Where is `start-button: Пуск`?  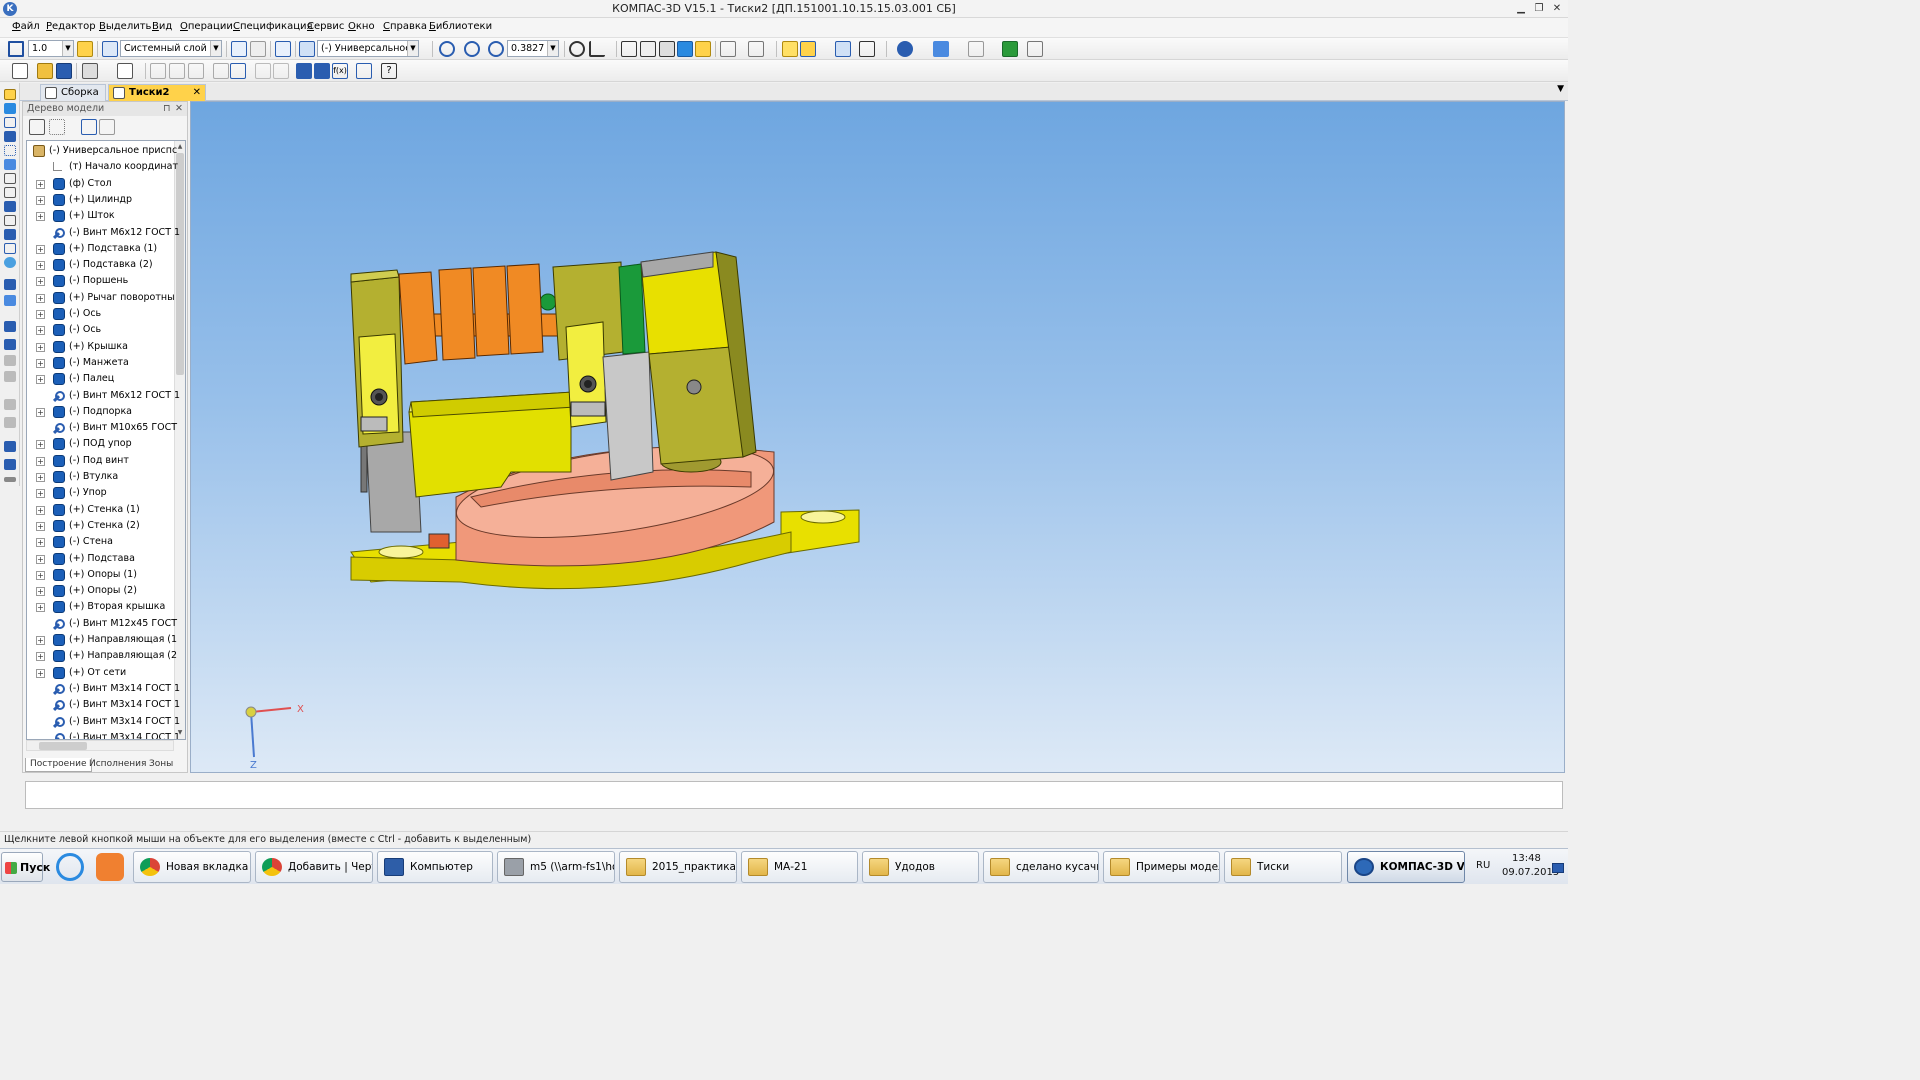
start-button: Пуск is located at coordinates (25, 867).